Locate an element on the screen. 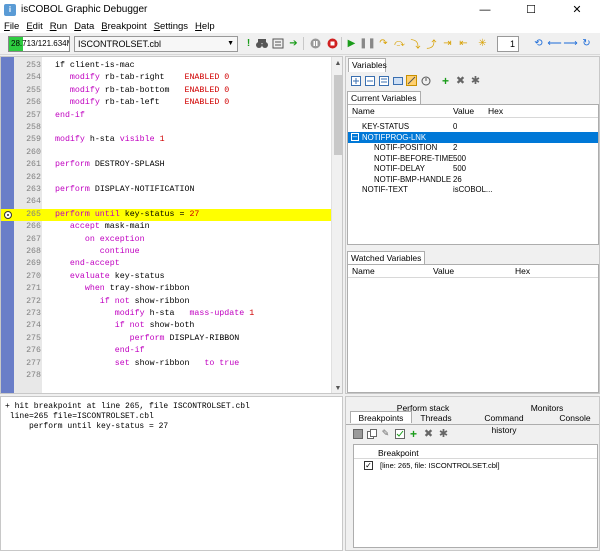 This screenshot has height=551, width=600. maximize-button: ☐ is located at coordinates (531, 9).